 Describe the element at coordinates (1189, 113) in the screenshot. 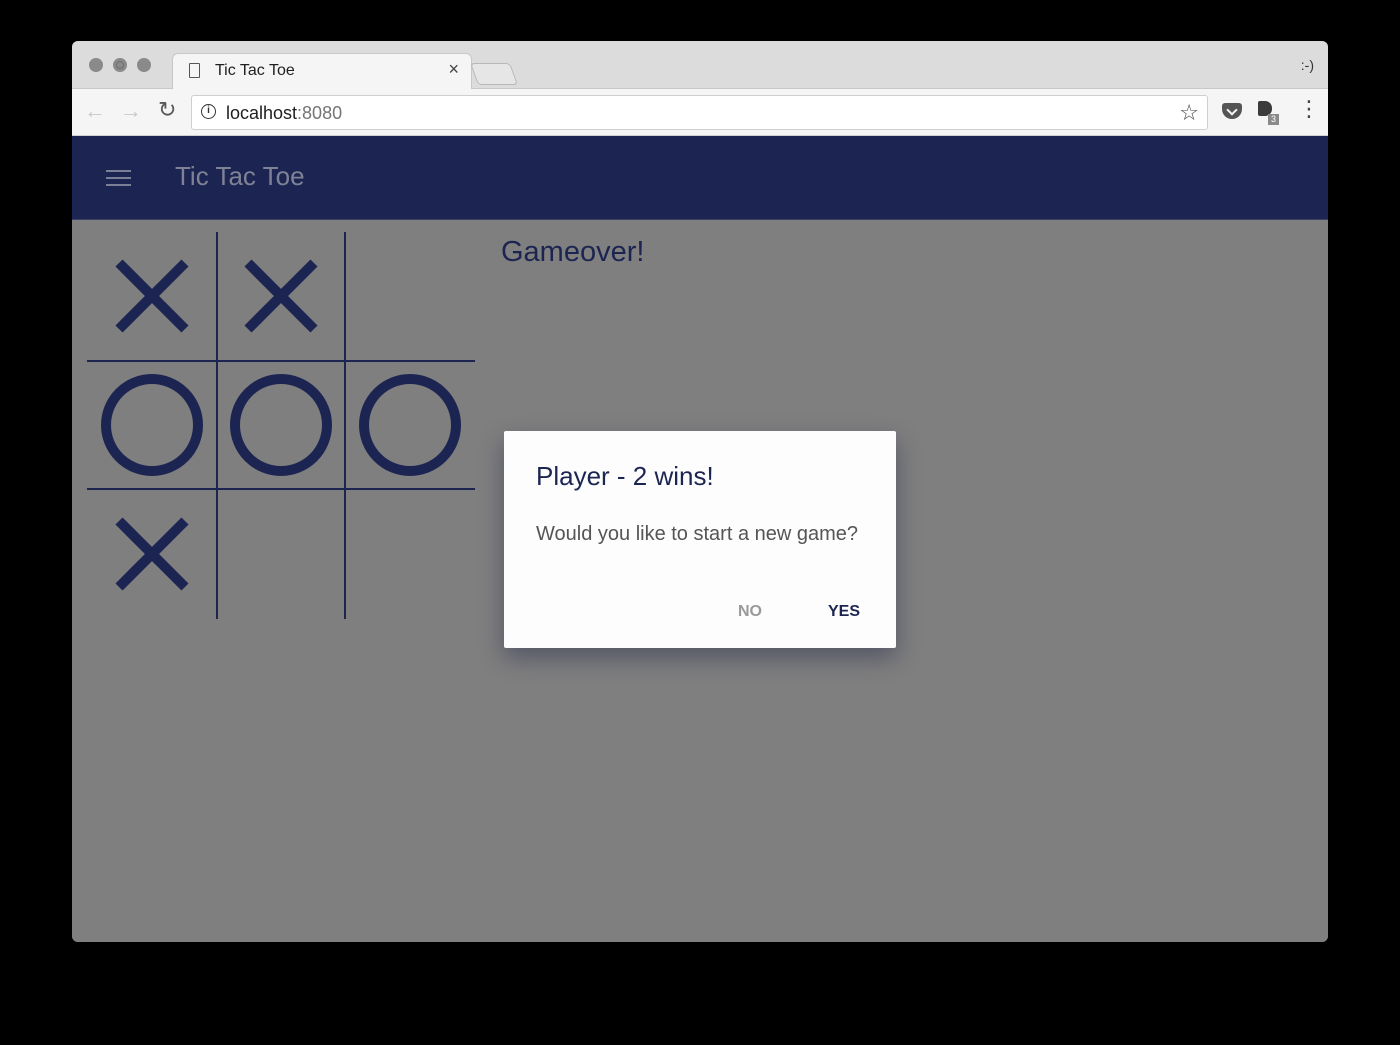

I see `star-icon: ☆` at that location.